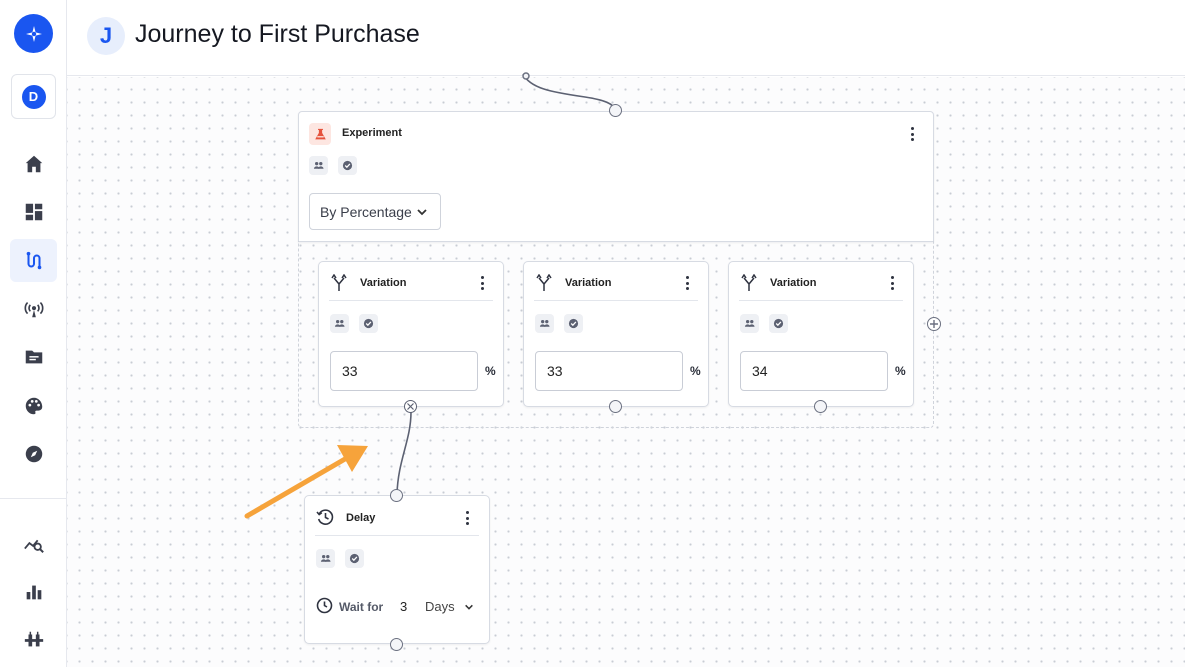  What do you see at coordinates (366, 211) in the screenshot?
I see `split-mode-value: By Percentage` at bounding box center [366, 211].